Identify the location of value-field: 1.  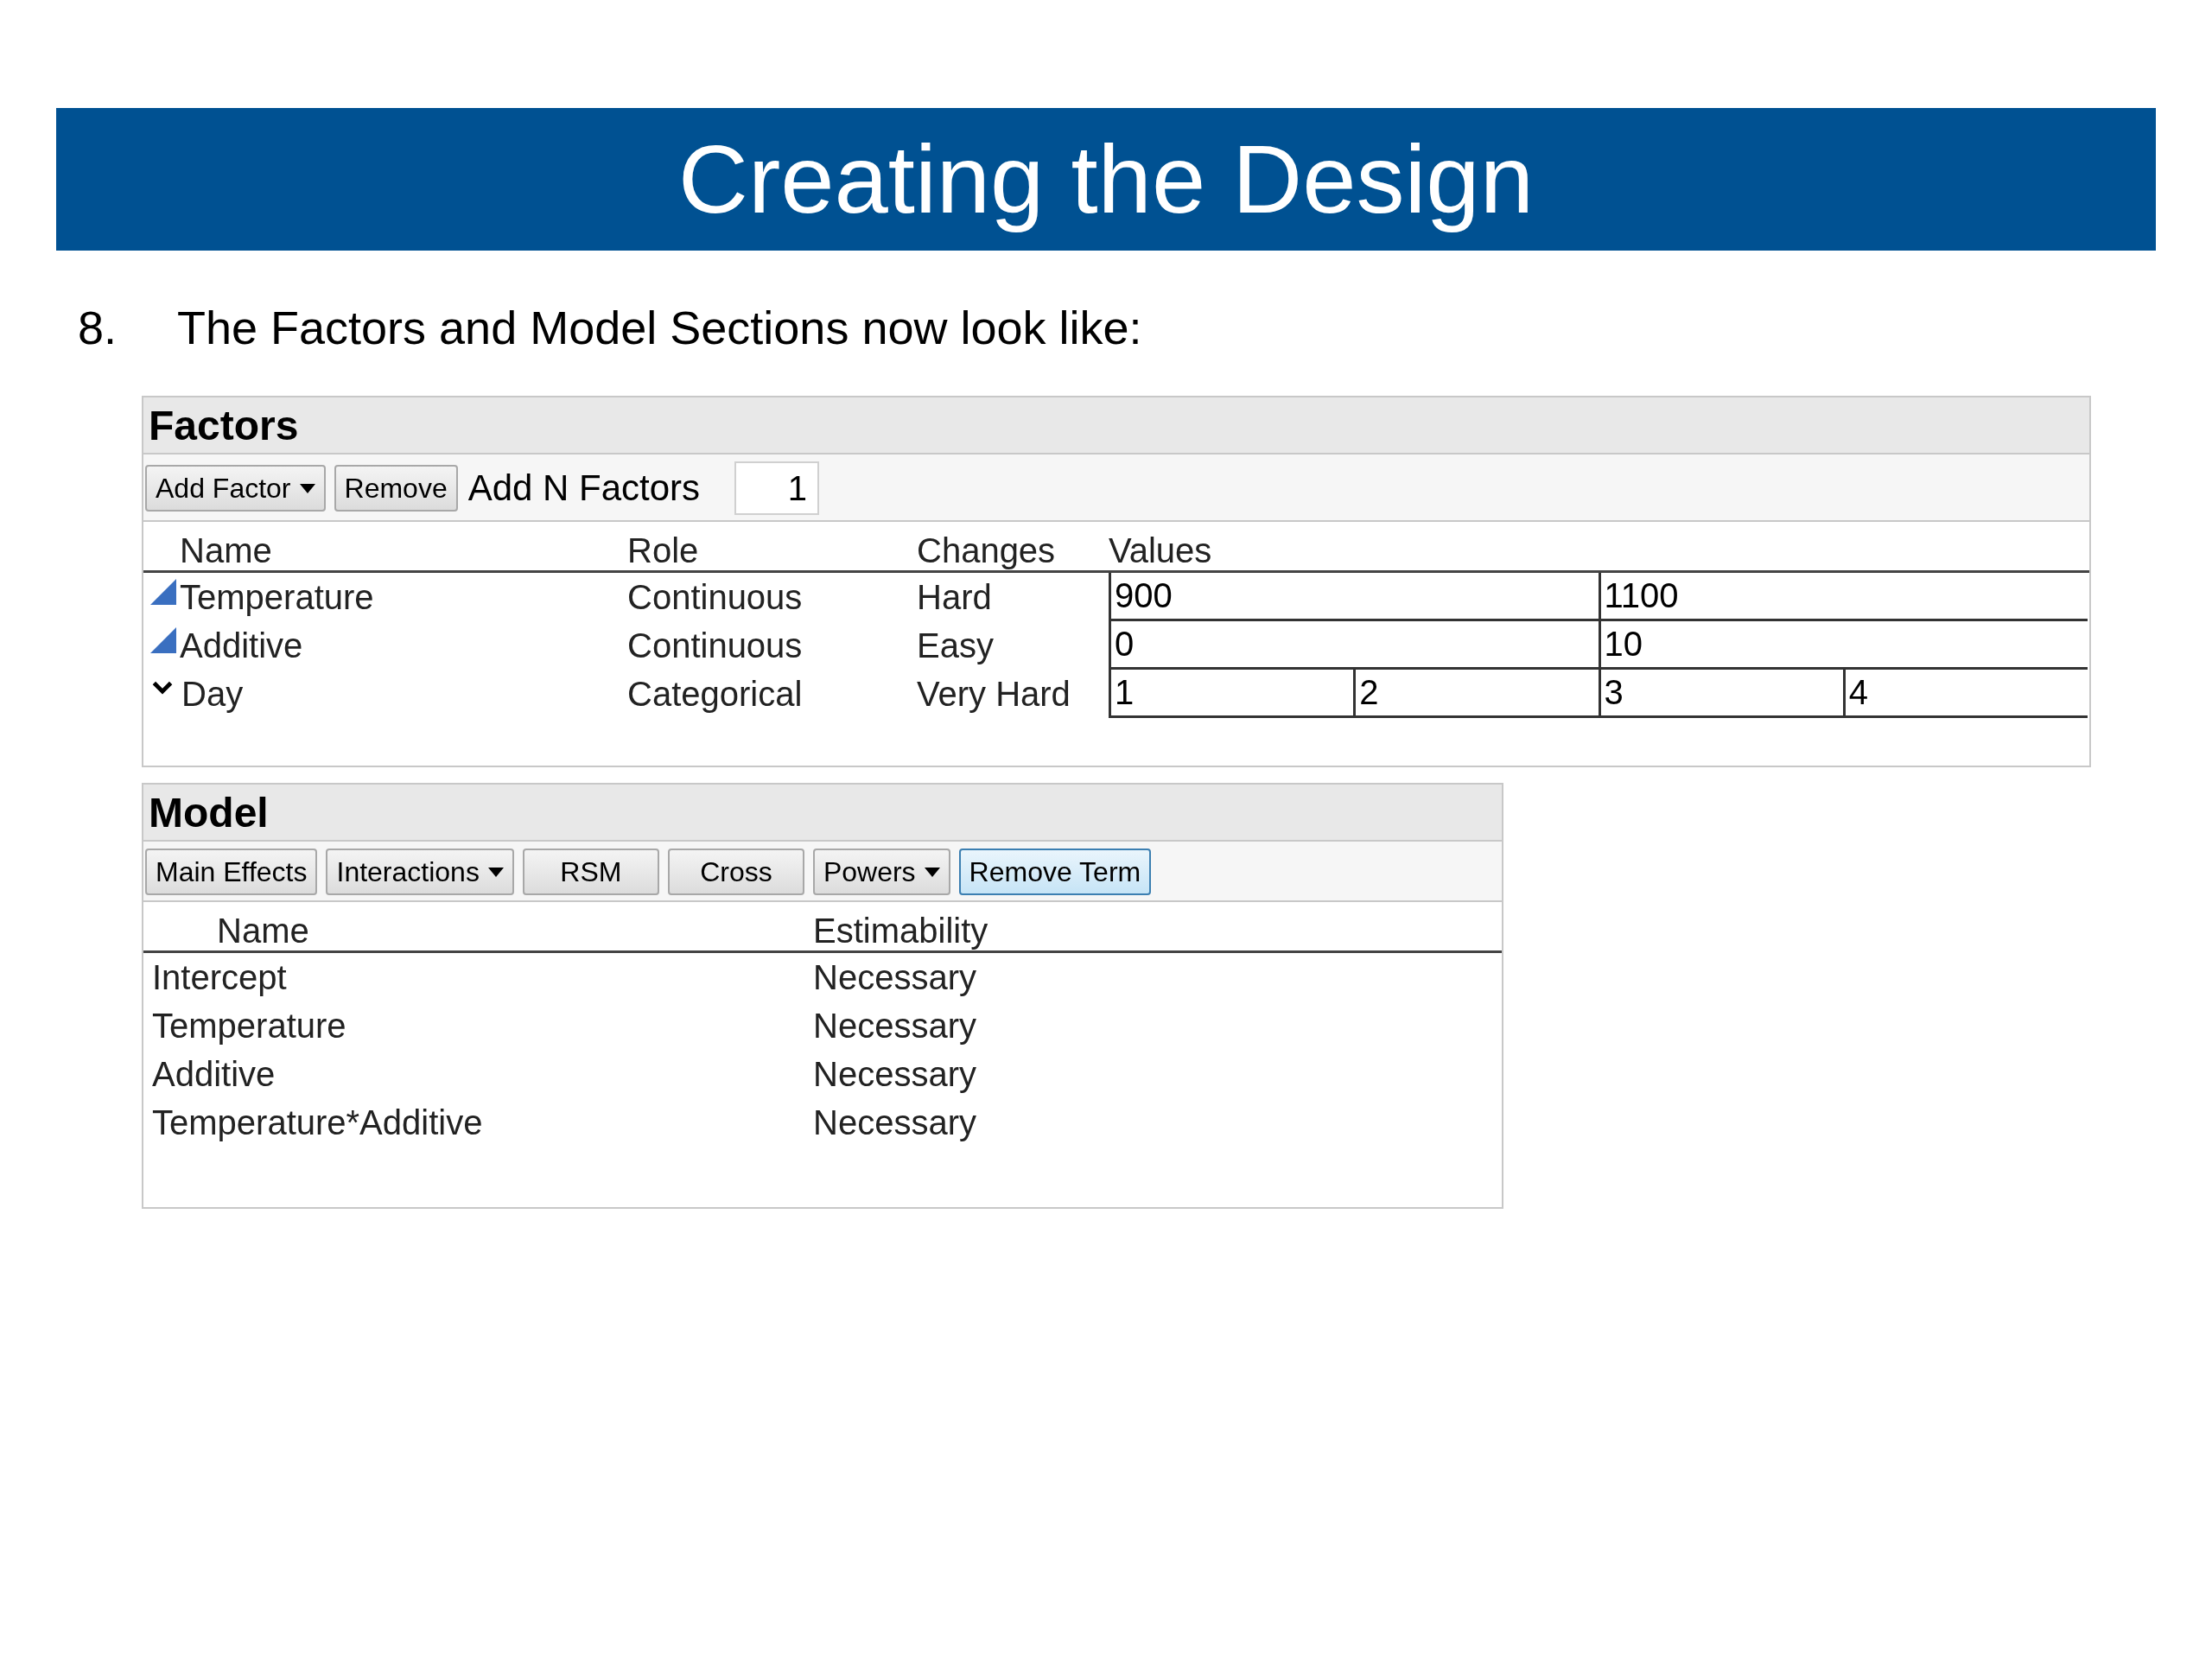
(1234, 692).